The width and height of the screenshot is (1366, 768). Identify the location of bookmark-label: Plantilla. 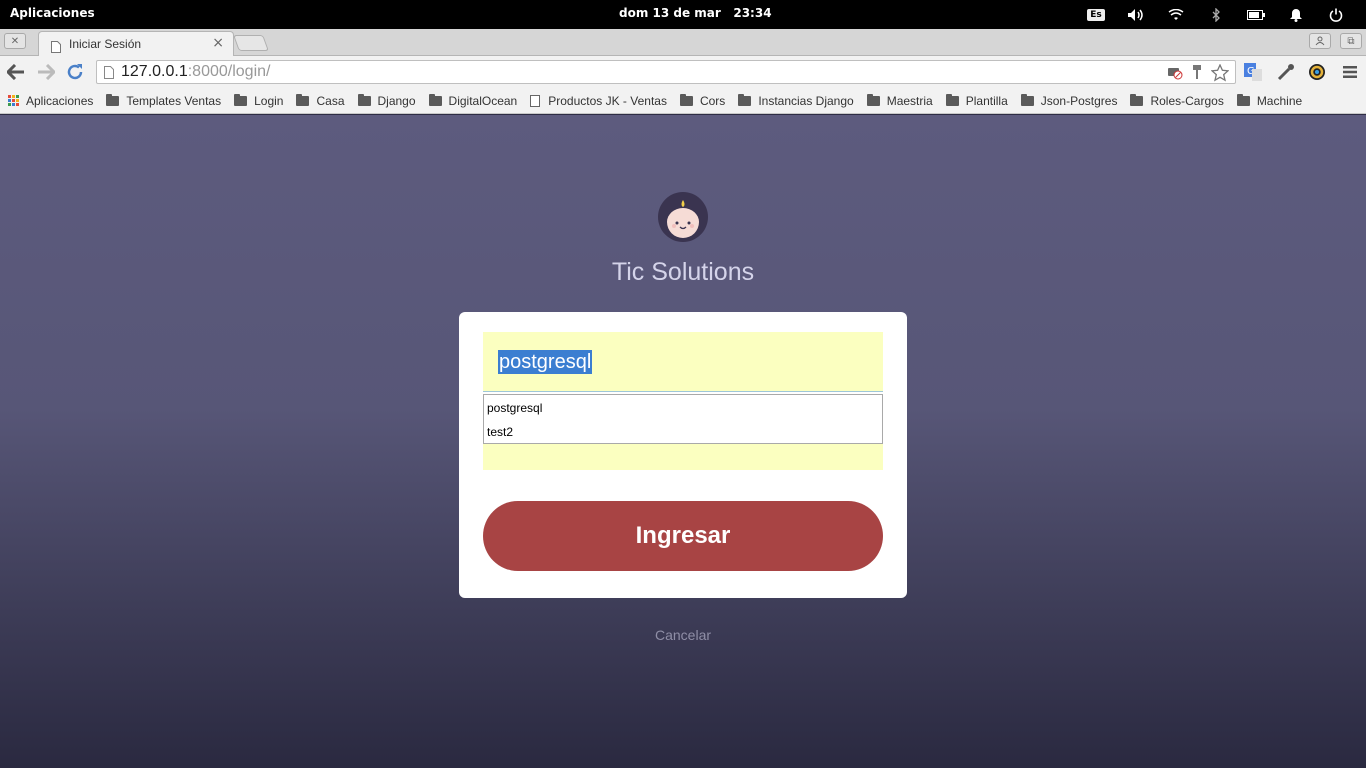
(986, 100).